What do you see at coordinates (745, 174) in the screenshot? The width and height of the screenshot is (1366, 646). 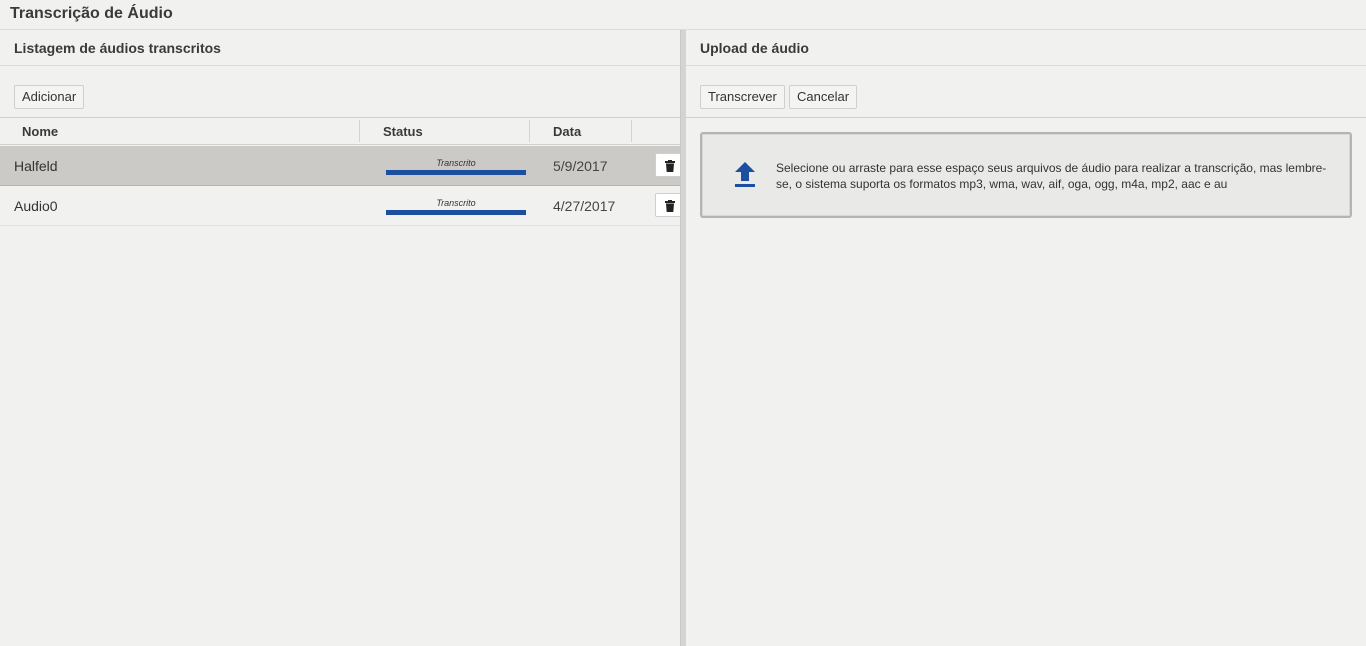 I see `upload-icon` at bounding box center [745, 174].